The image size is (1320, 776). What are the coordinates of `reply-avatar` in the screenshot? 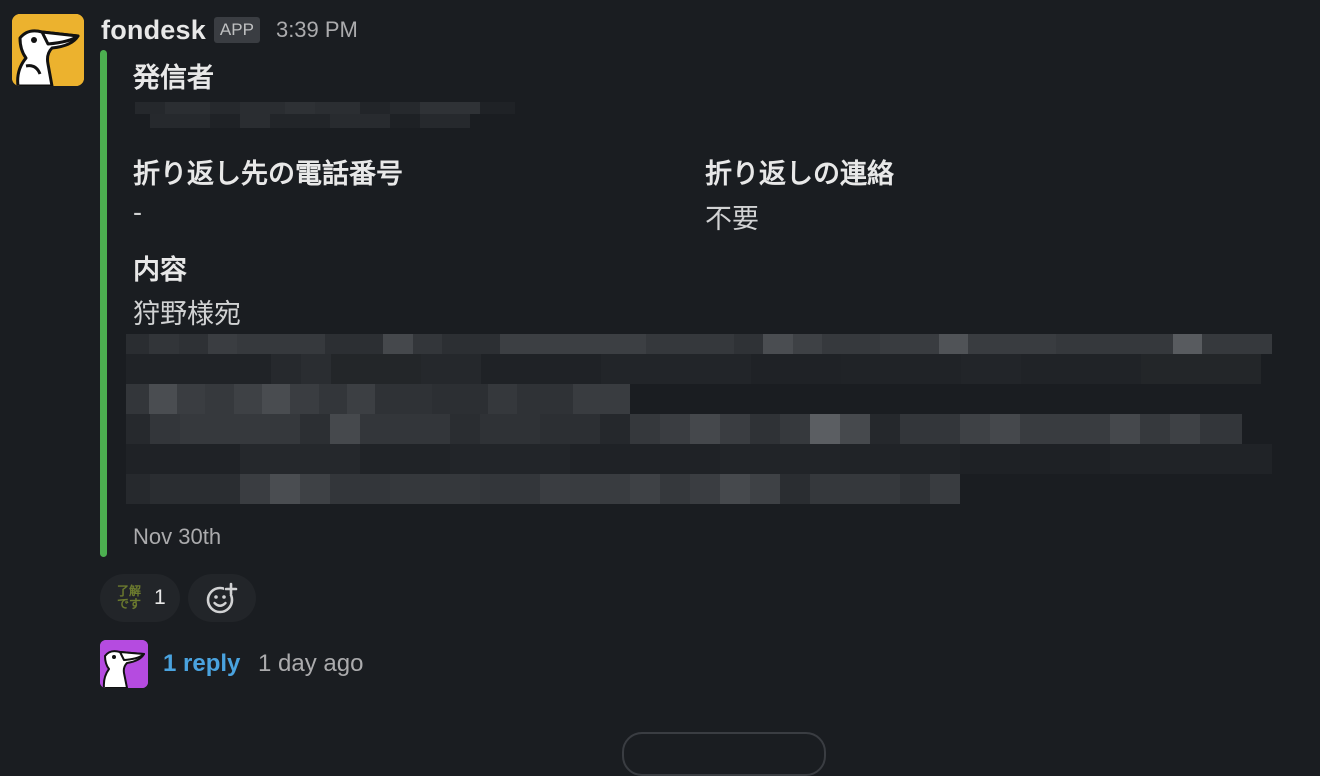 It's located at (124, 664).